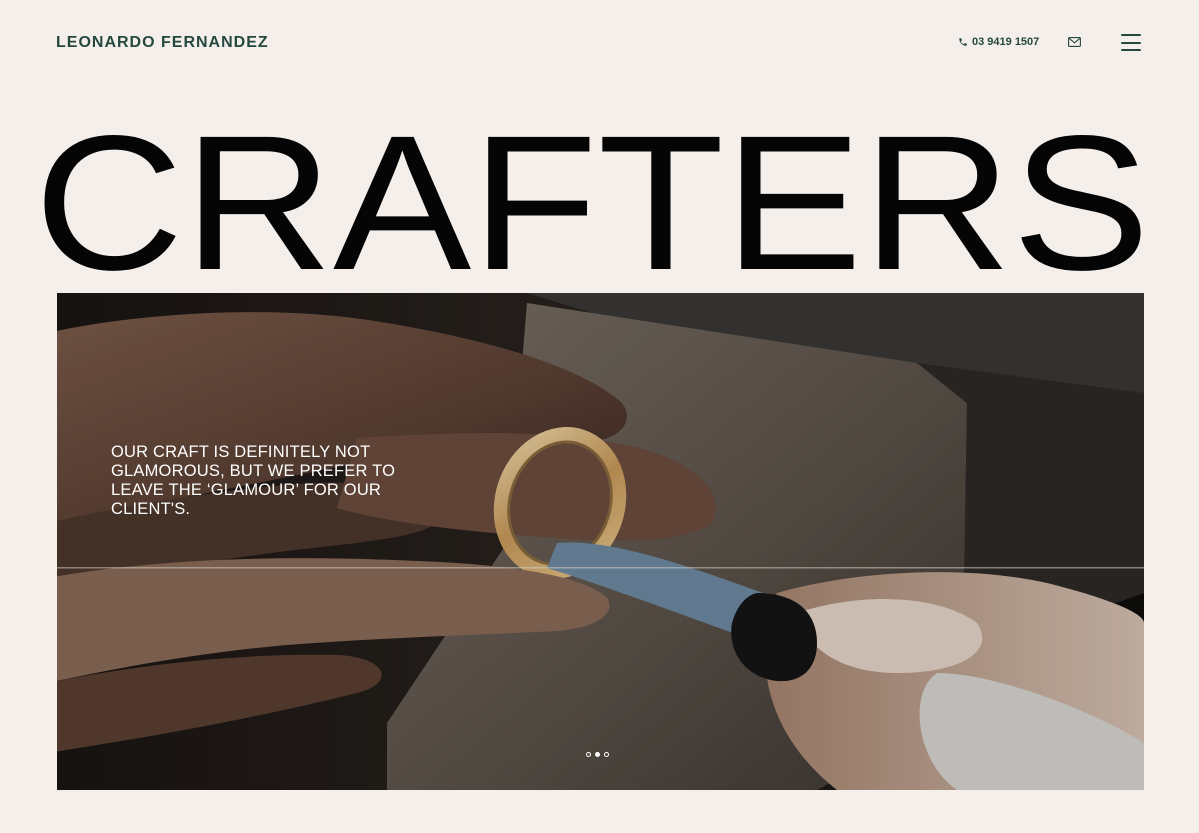 Image resolution: width=1199 pixels, height=833 pixels. What do you see at coordinates (1006, 42) in the screenshot?
I see `phone-number: 03 9419 1507` at bounding box center [1006, 42].